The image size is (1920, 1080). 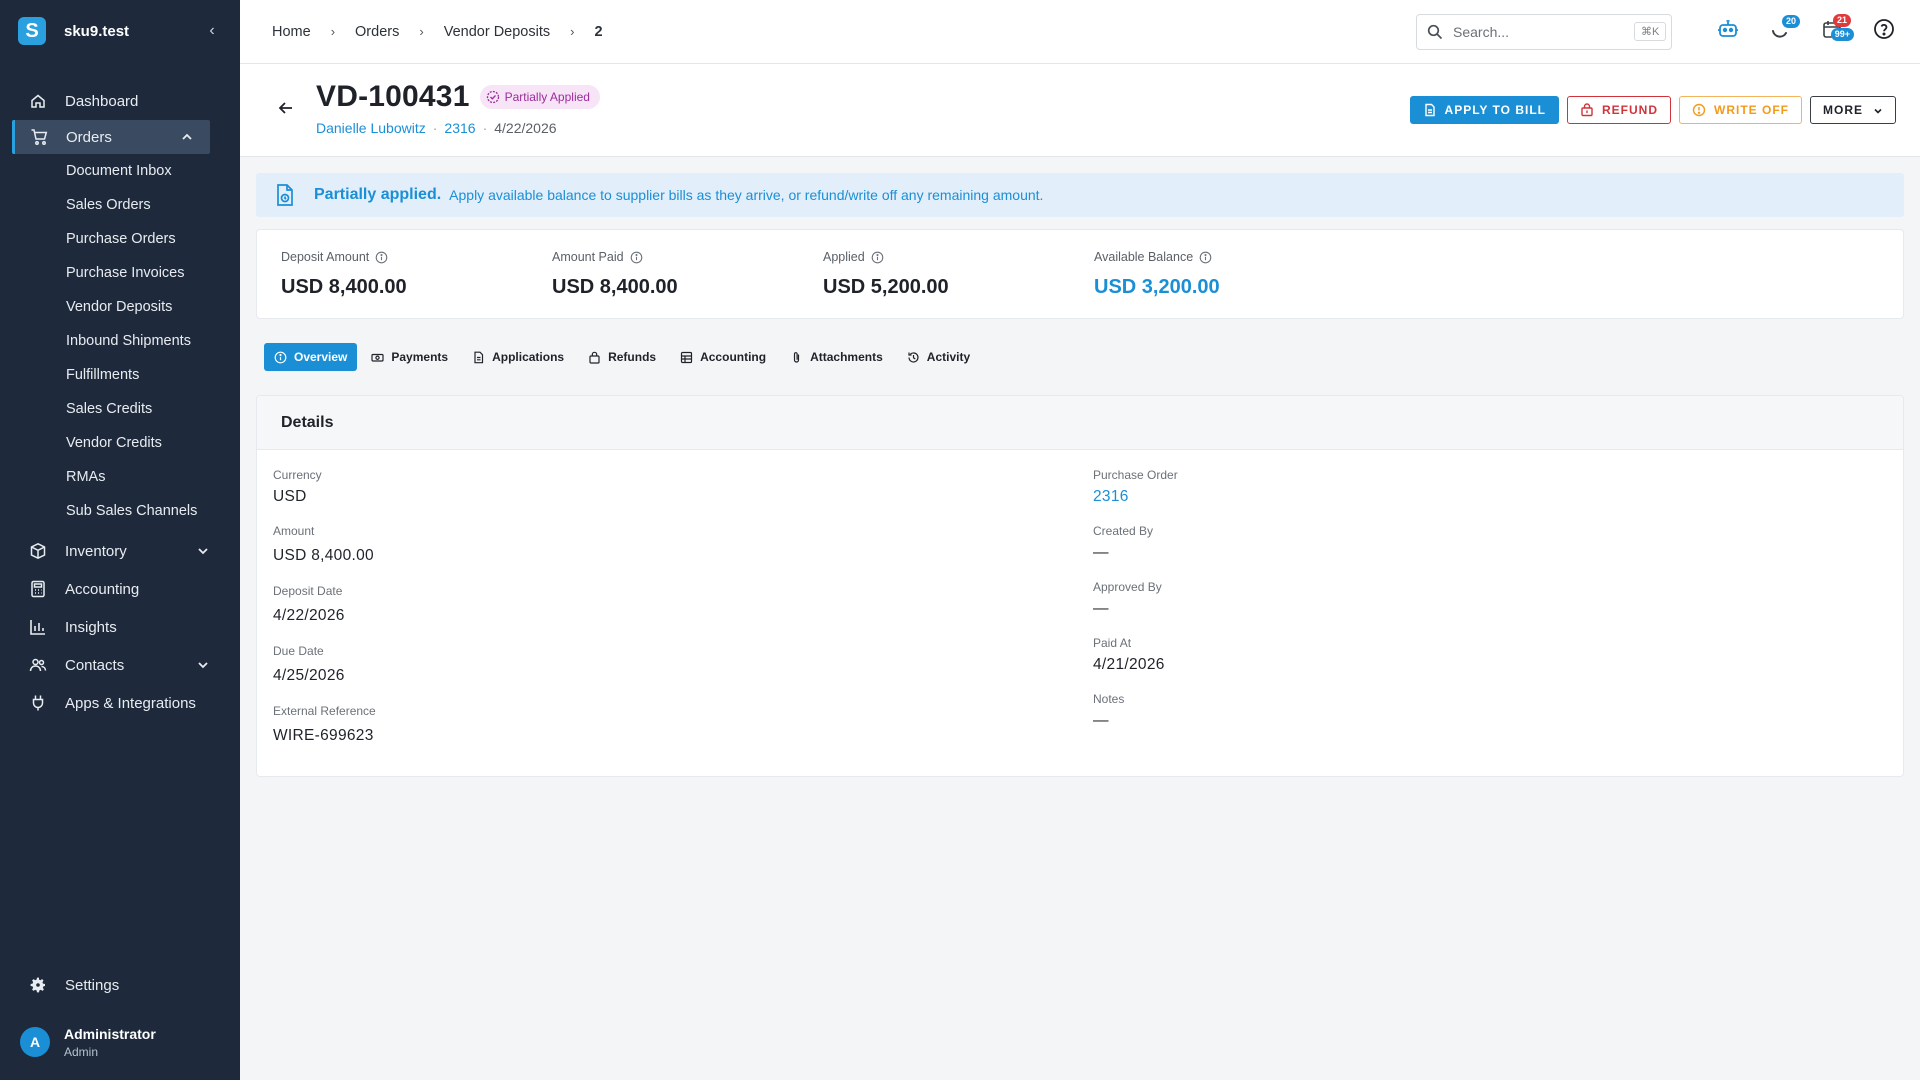 What do you see at coordinates (120, 477) in the screenshot?
I see `sidebar-item-rmas: RMAs` at bounding box center [120, 477].